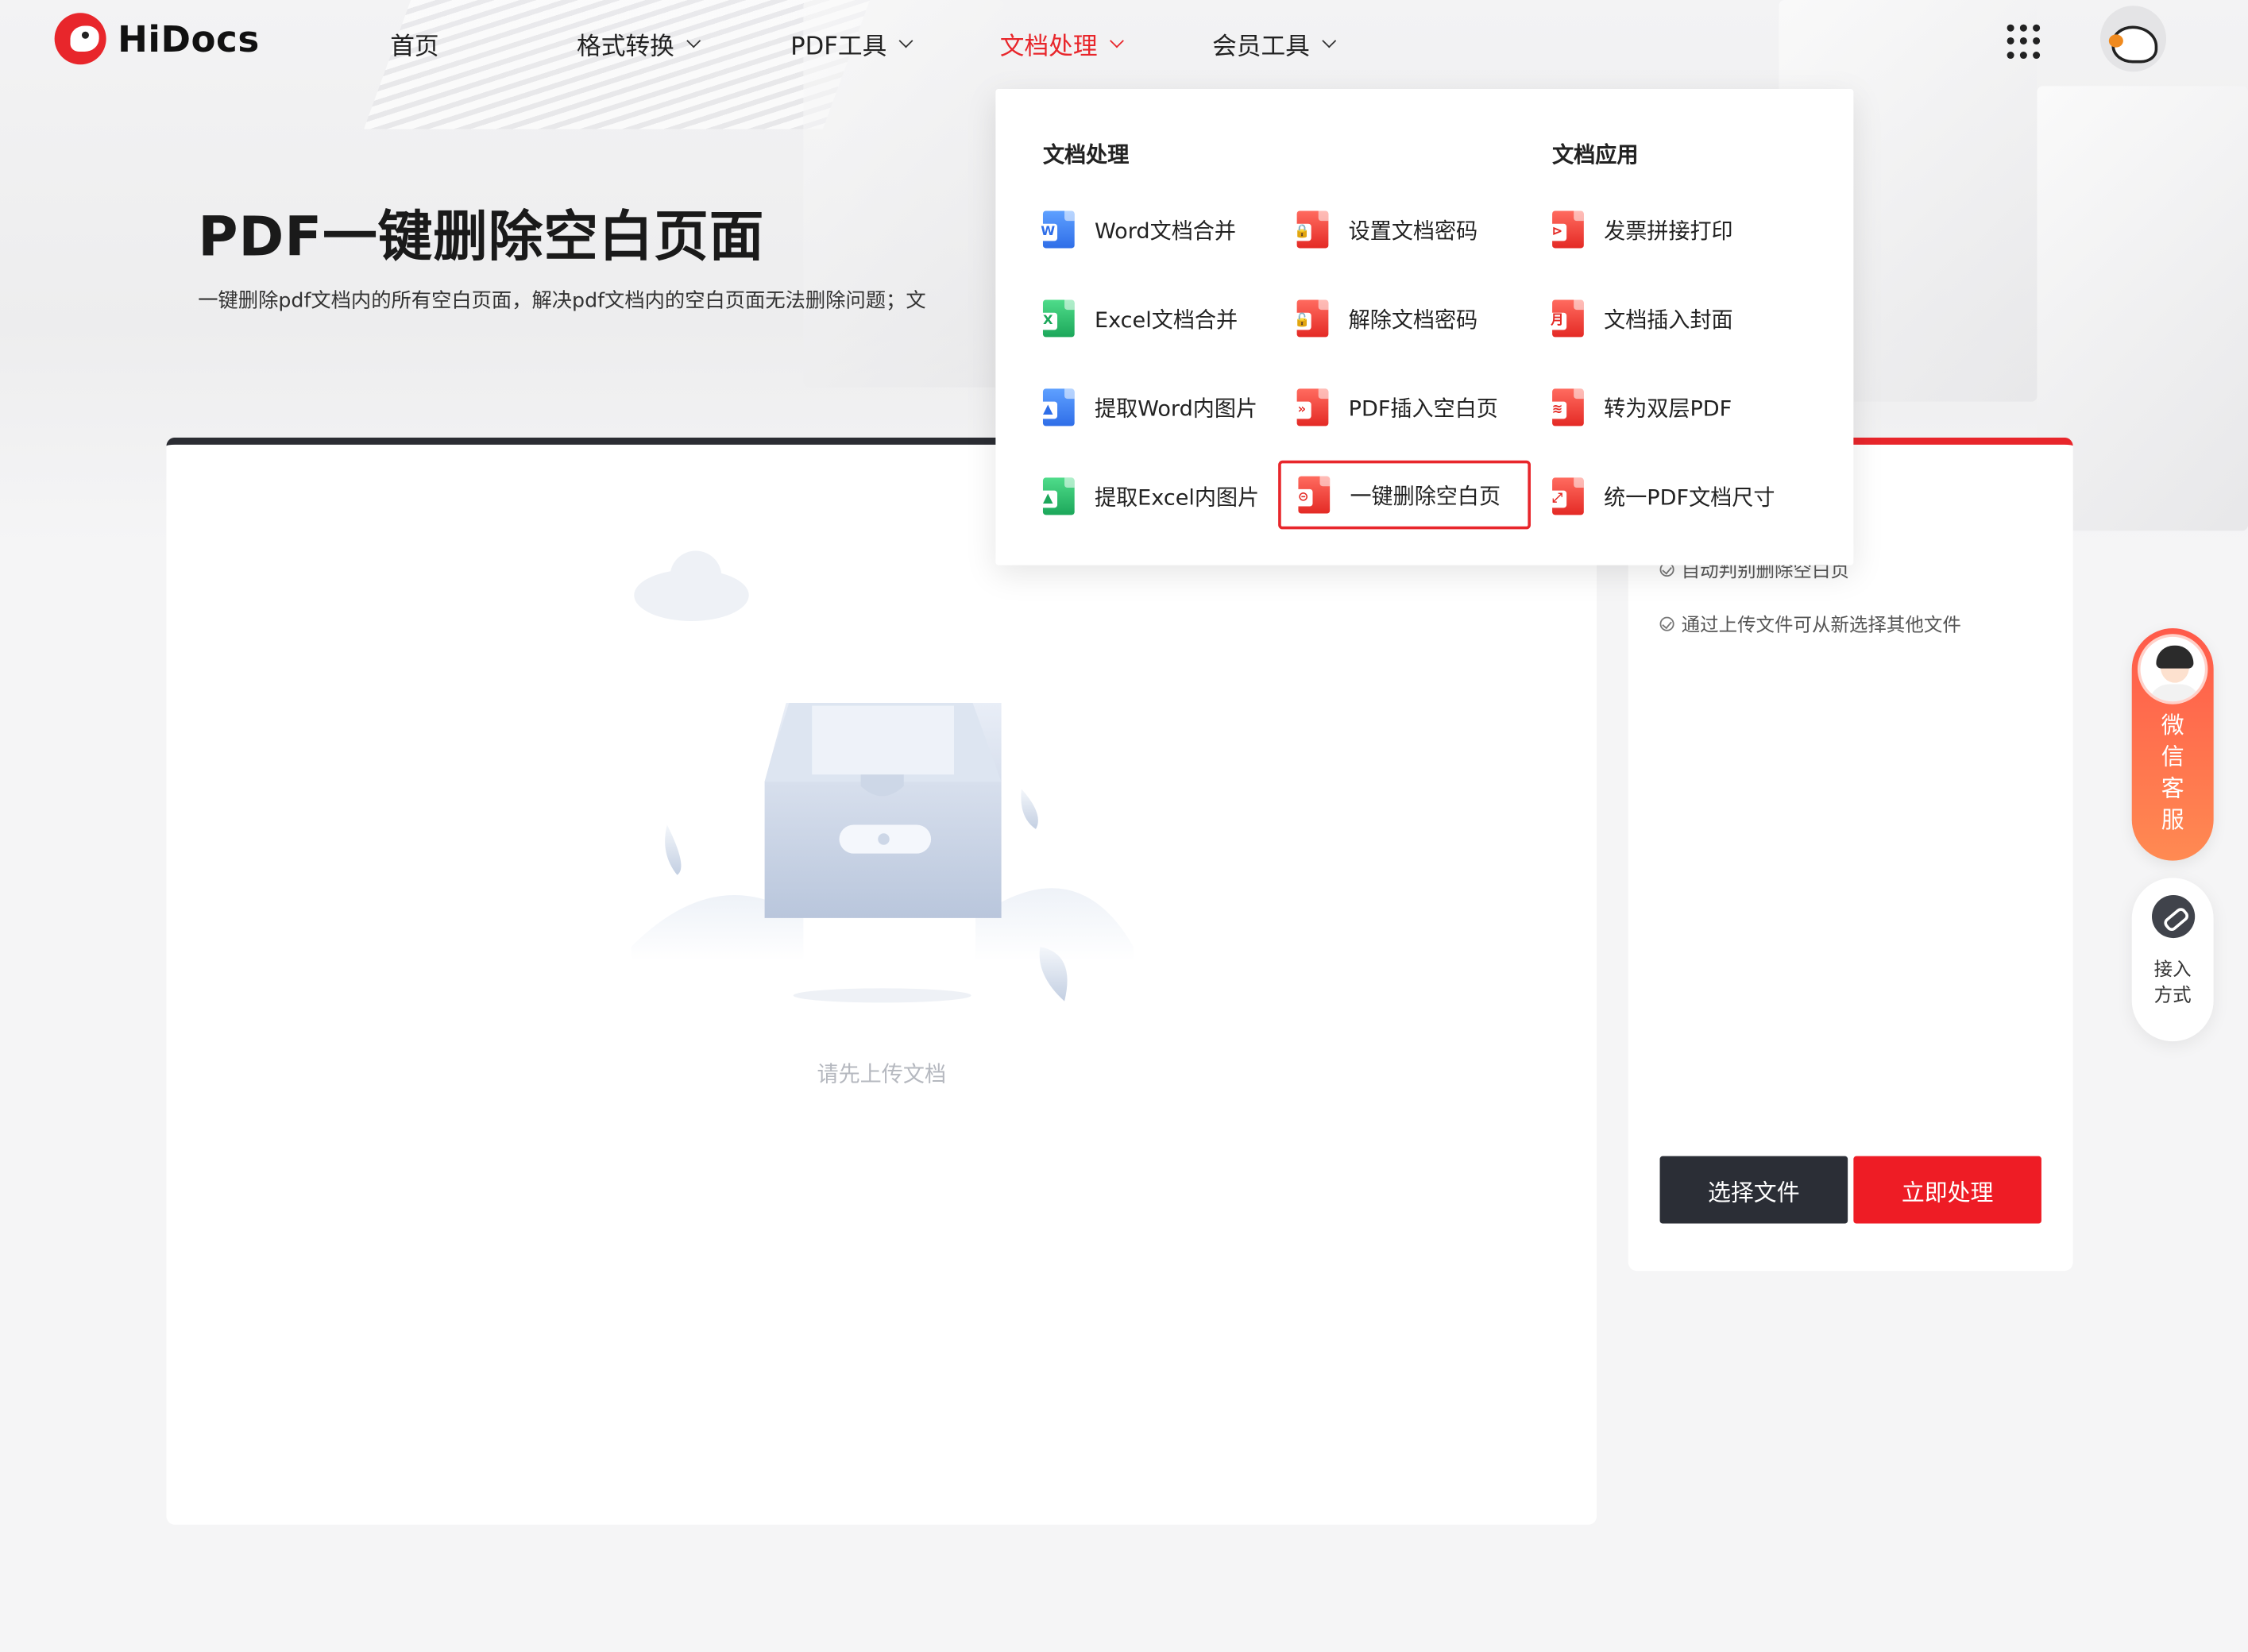 Image resolution: width=2248 pixels, height=1652 pixels. I want to click on nav-item-member-tools: 会员工具, so click(1274, 44).